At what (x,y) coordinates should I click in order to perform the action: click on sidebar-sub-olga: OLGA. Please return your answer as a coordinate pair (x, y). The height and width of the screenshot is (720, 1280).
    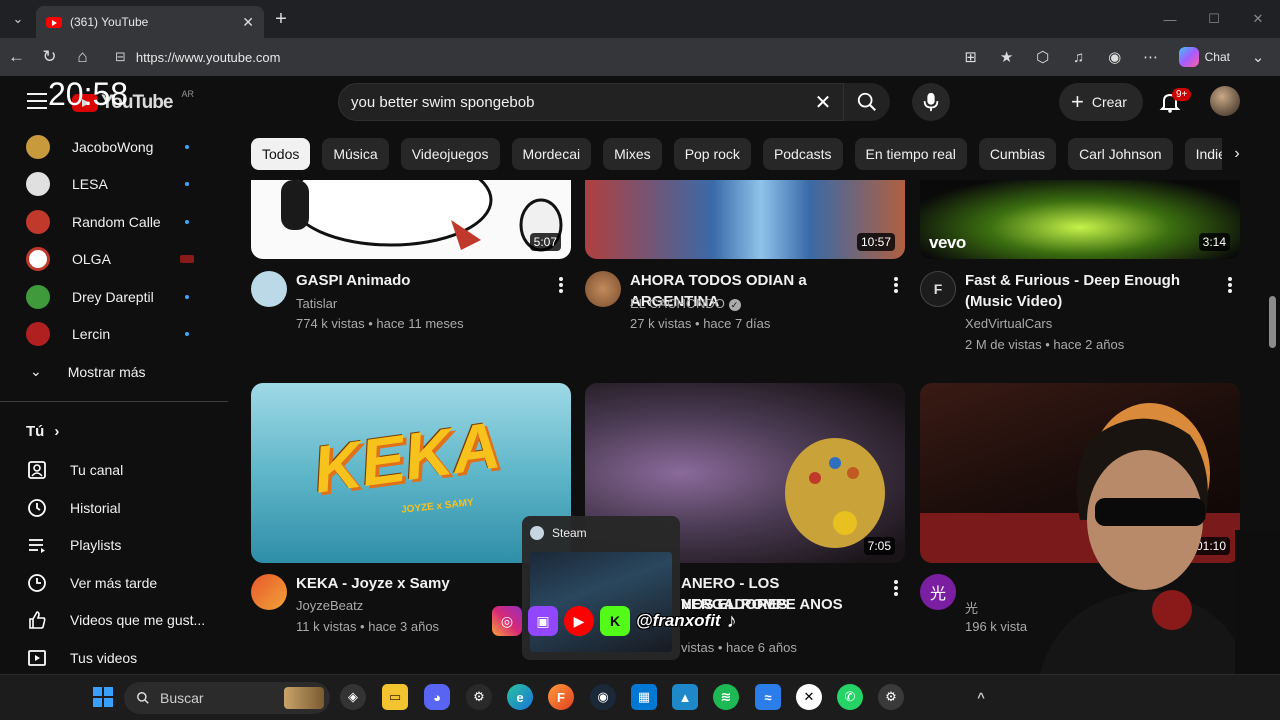
    Looking at the image, I should click on (114, 260).